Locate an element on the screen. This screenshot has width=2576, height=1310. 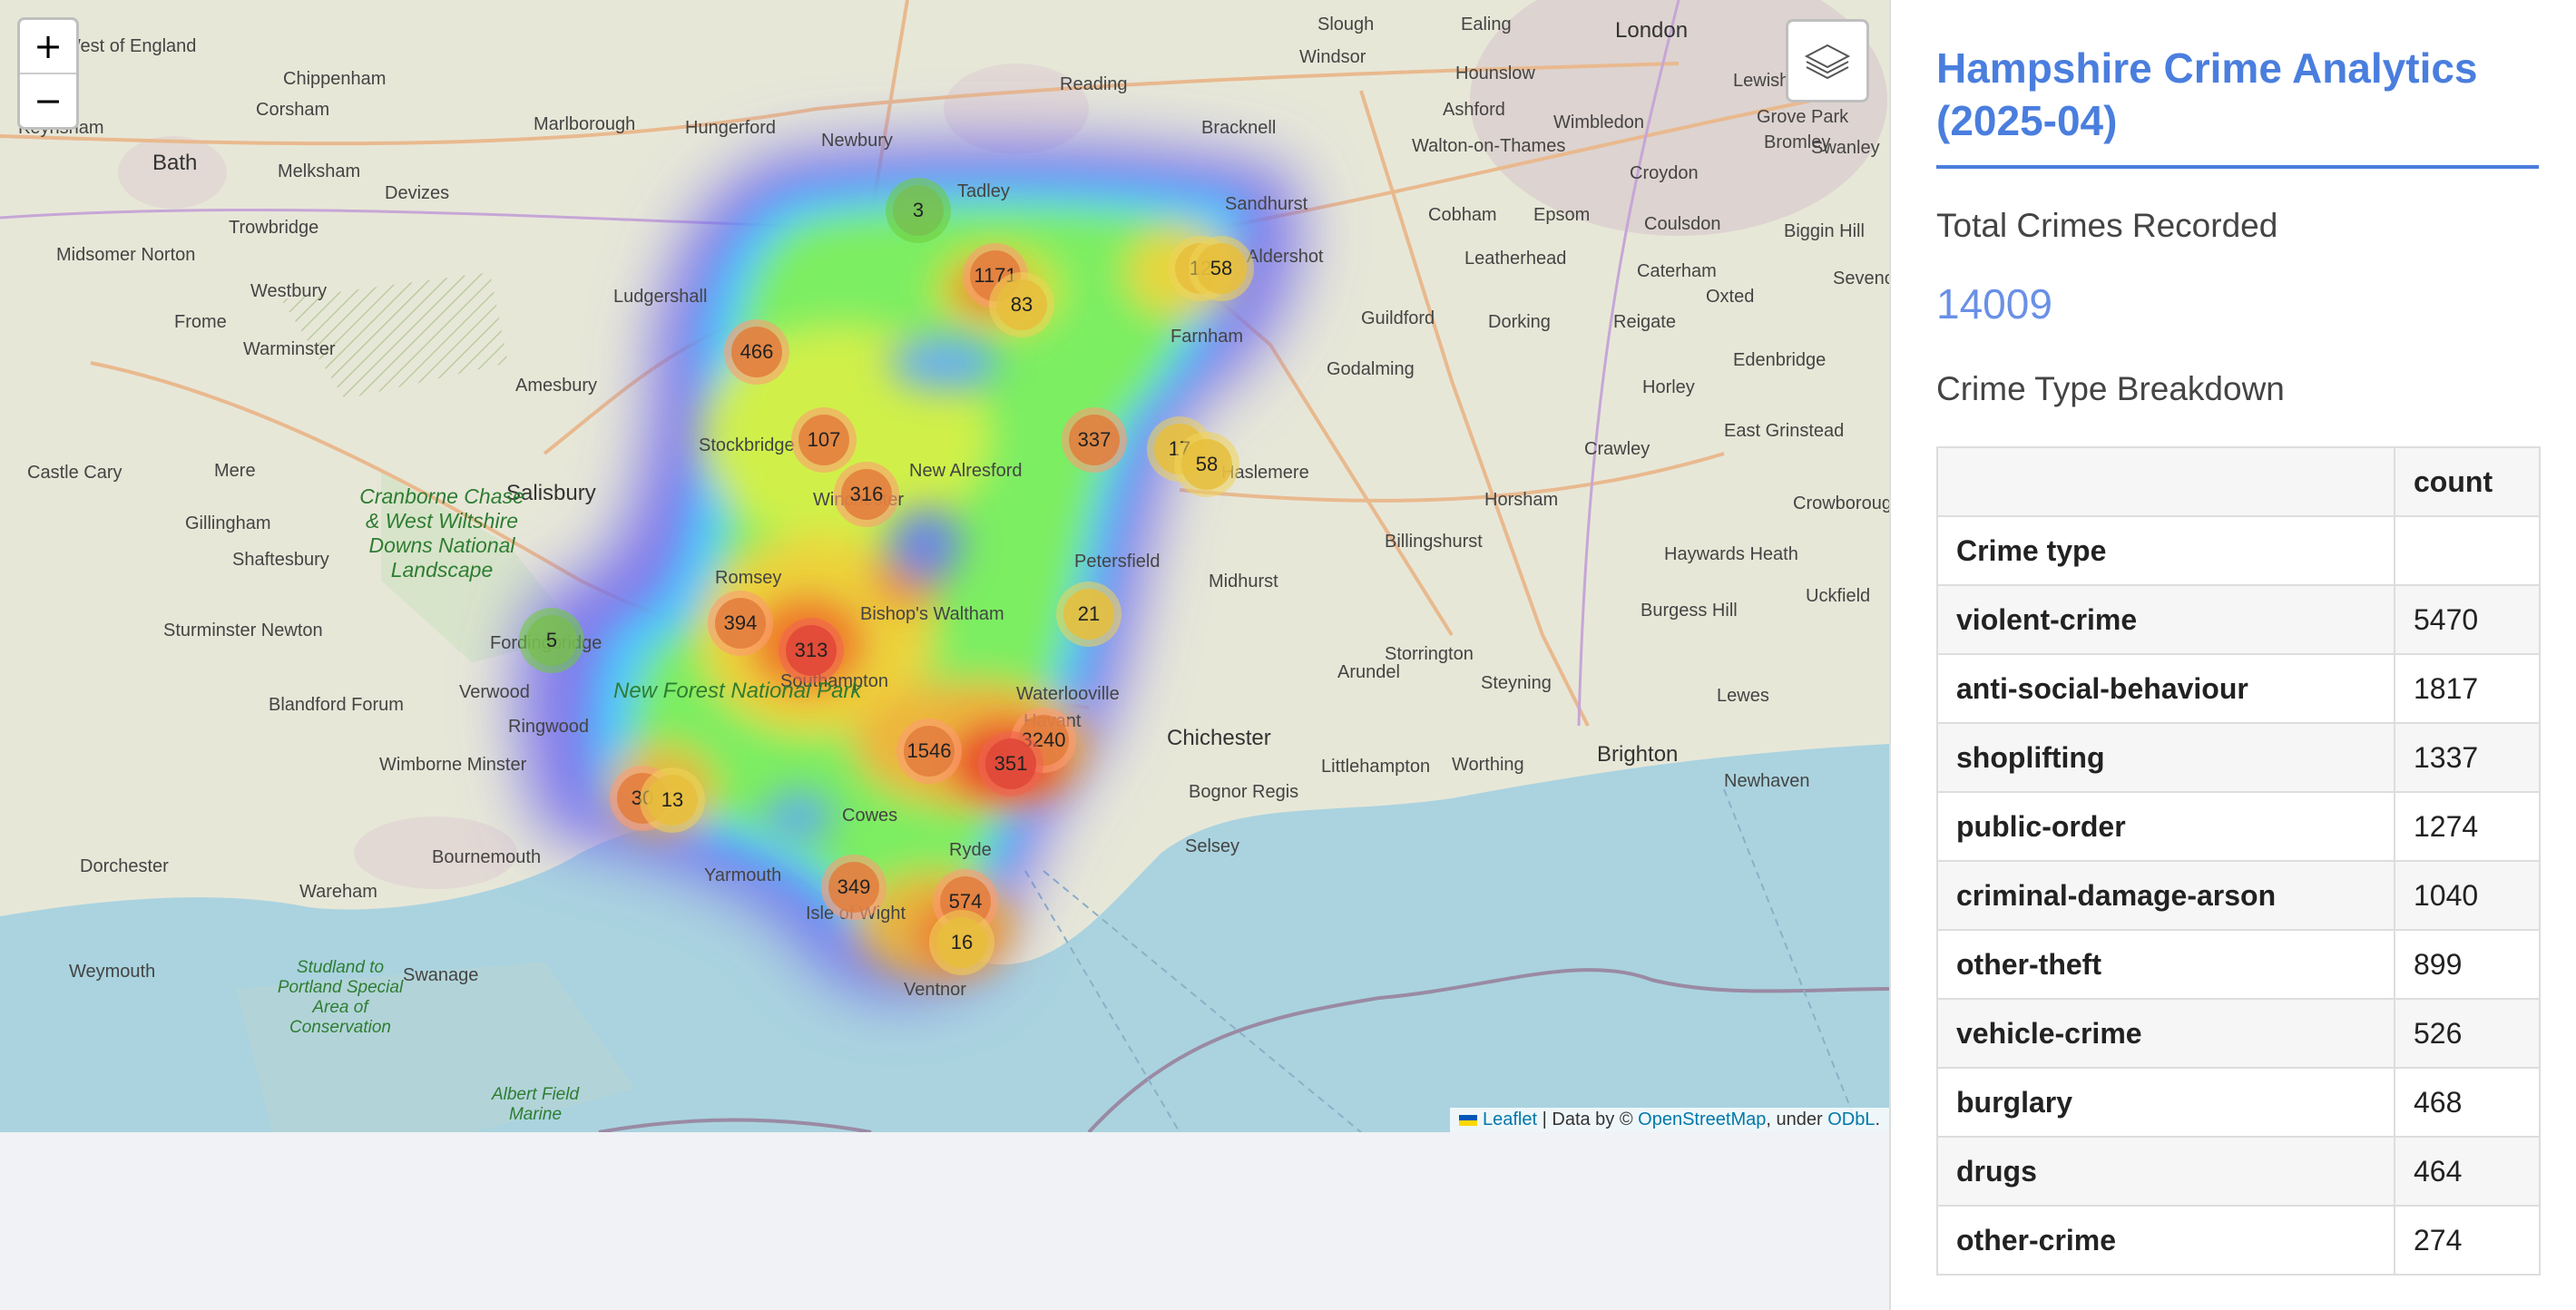
count-cell: 1337 is located at coordinates (2467, 757).